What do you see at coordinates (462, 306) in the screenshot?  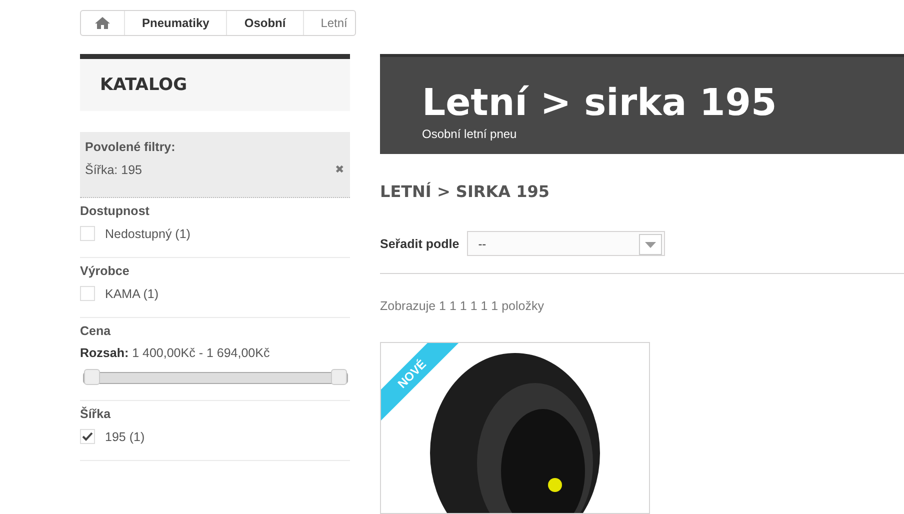 I see `product-count: Zobrazuje 1 1 1 1 1 1 položky` at bounding box center [462, 306].